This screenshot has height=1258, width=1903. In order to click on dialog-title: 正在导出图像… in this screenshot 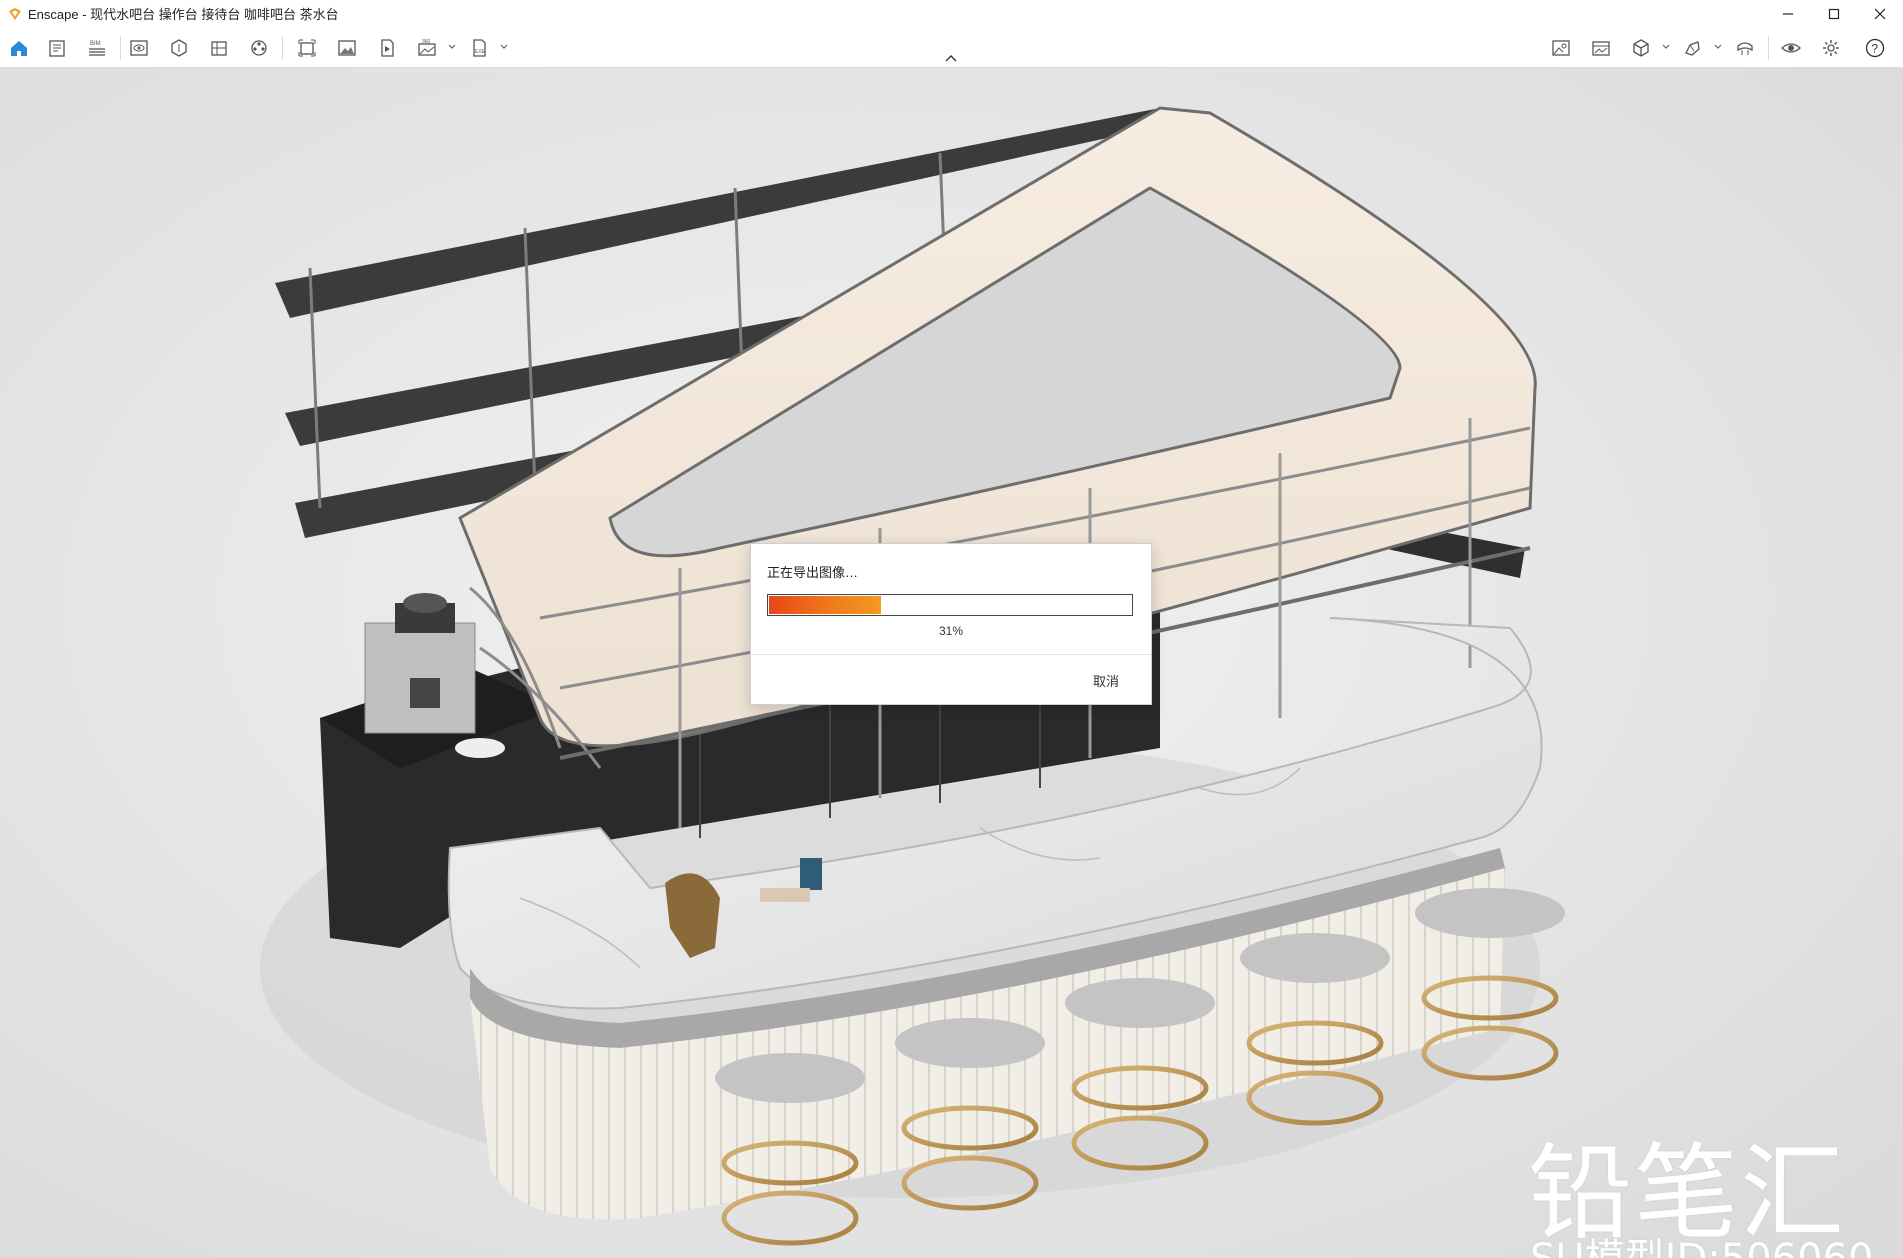, I will do `click(813, 572)`.